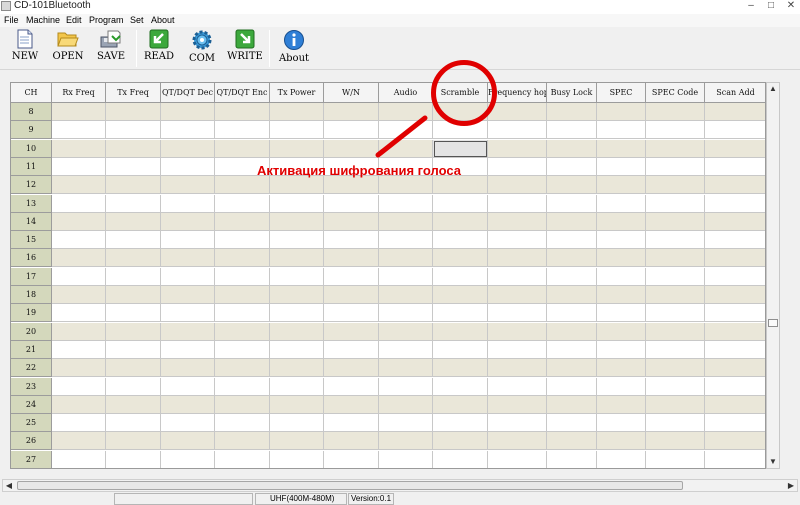  What do you see at coordinates (68, 49) in the screenshot?
I see `open-button: OPEN` at bounding box center [68, 49].